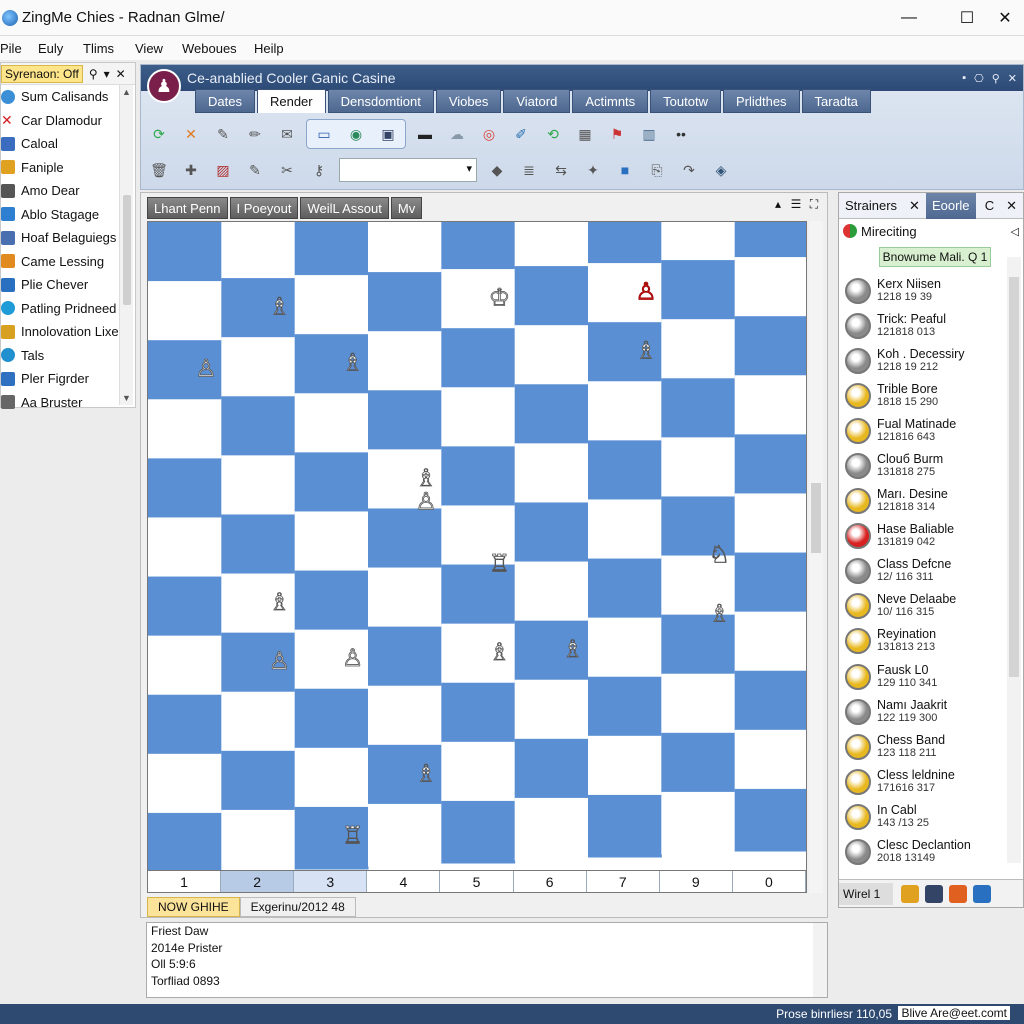 The height and width of the screenshot is (1024, 1024). I want to click on king-piece: ♔, so click(499, 297).